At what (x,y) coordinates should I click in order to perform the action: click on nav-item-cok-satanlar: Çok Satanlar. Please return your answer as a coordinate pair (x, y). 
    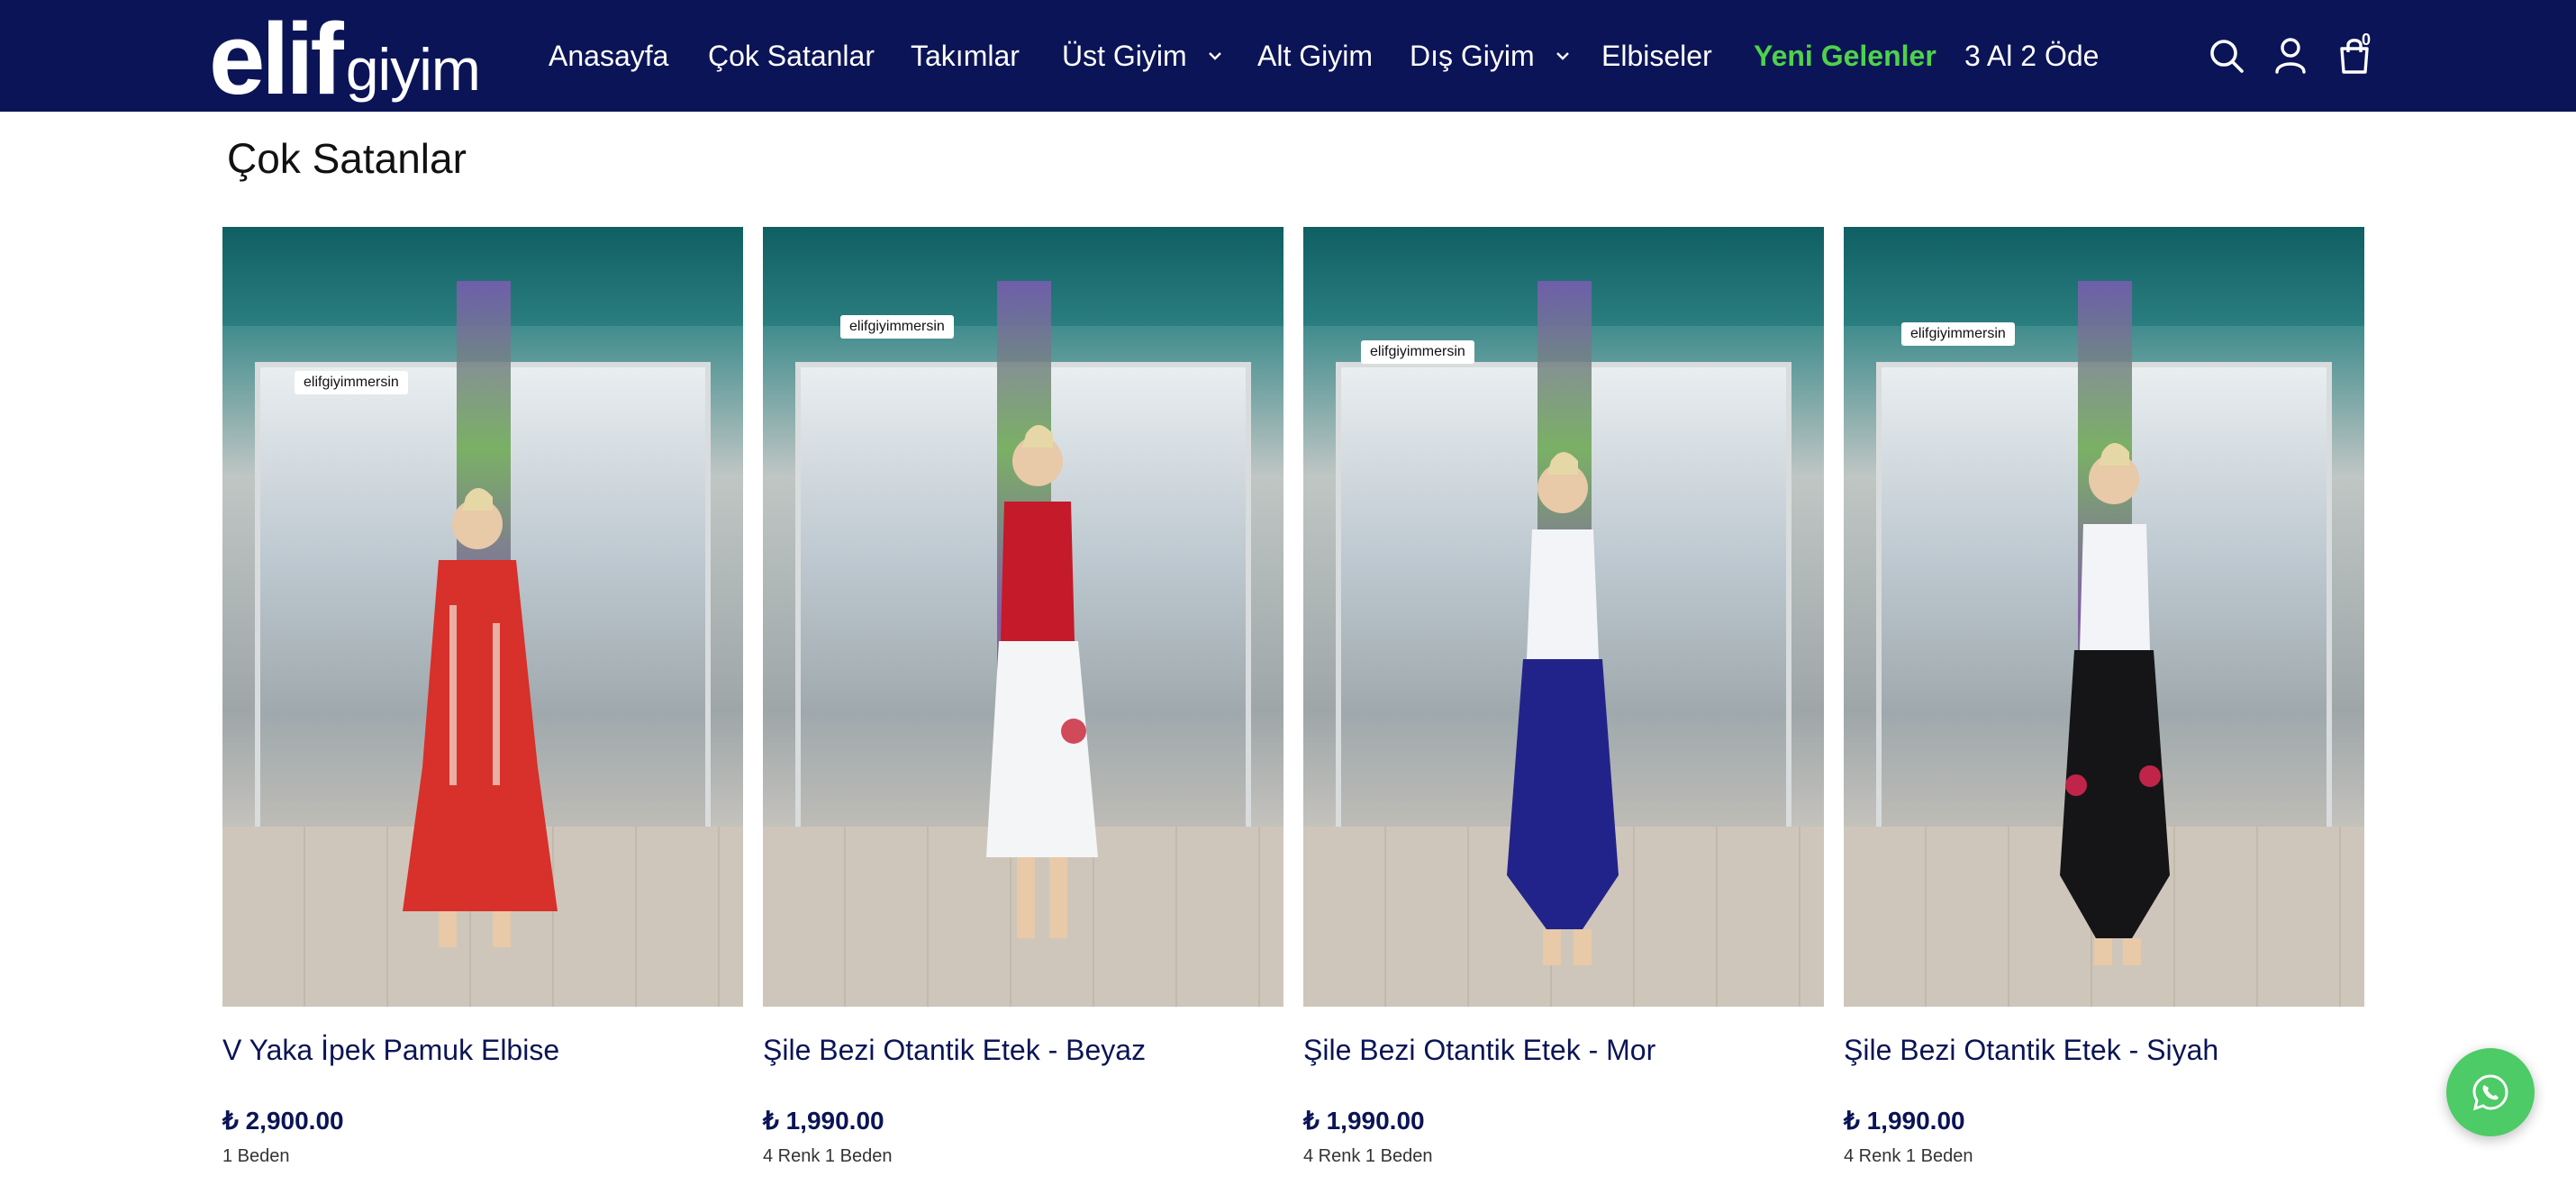
    Looking at the image, I should click on (791, 56).